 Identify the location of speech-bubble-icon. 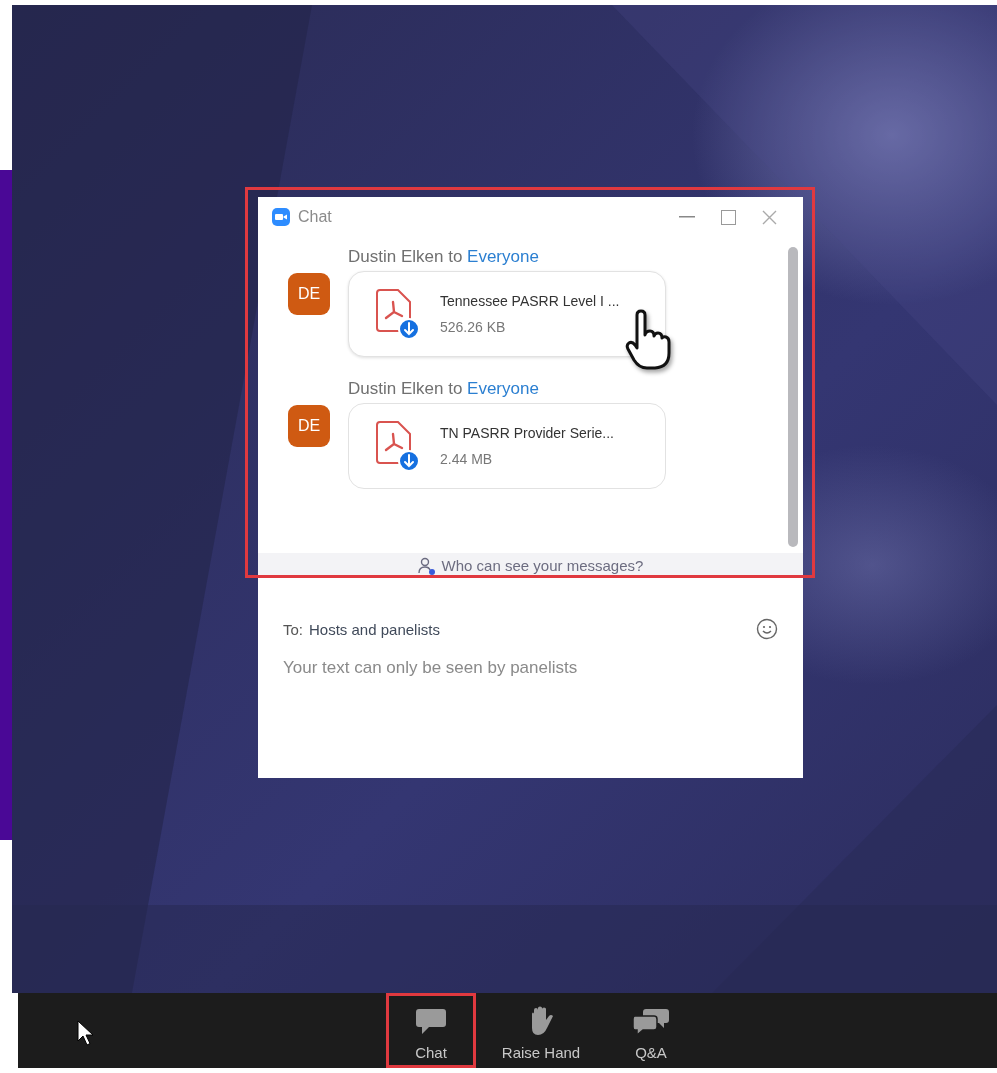
(431, 1022).